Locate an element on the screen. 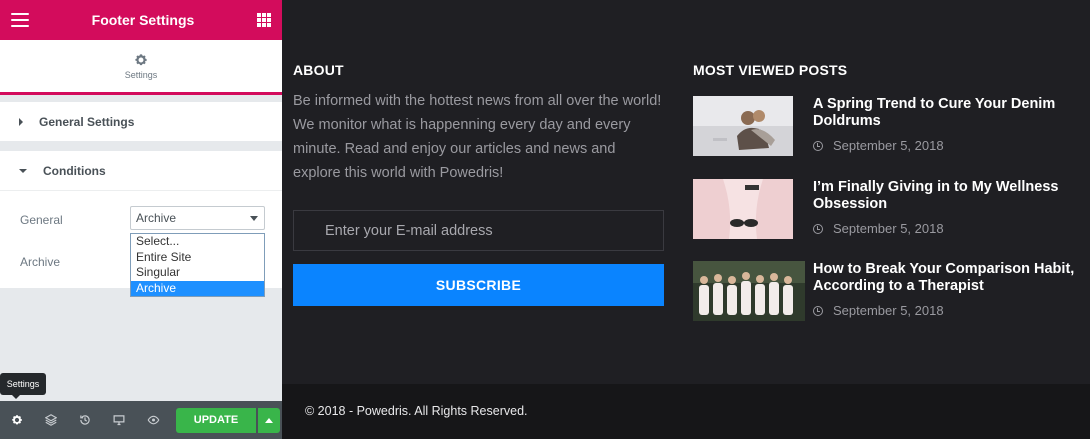 This screenshot has width=1090, height=439. desktop-icon is located at coordinates (119, 420).